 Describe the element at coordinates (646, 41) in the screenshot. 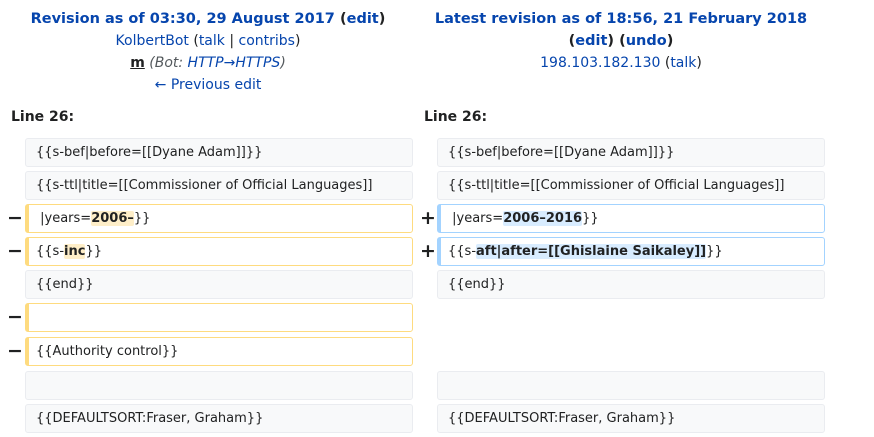

I see `undo-link: undo` at that location.